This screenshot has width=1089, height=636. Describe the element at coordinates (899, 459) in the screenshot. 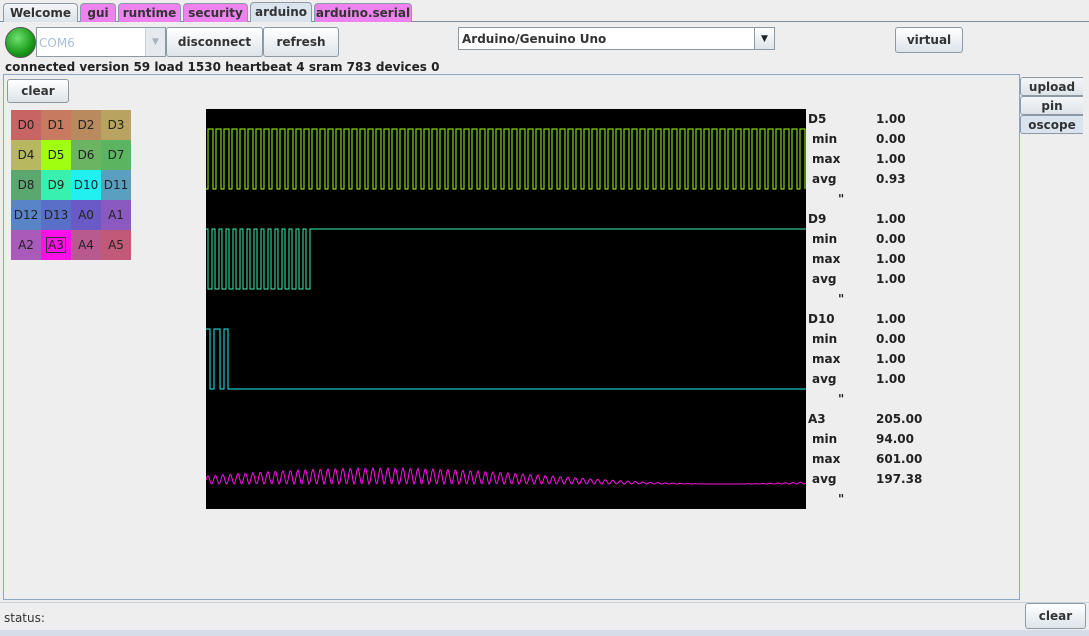

I see `stat-max-value: 601.00` at that location.